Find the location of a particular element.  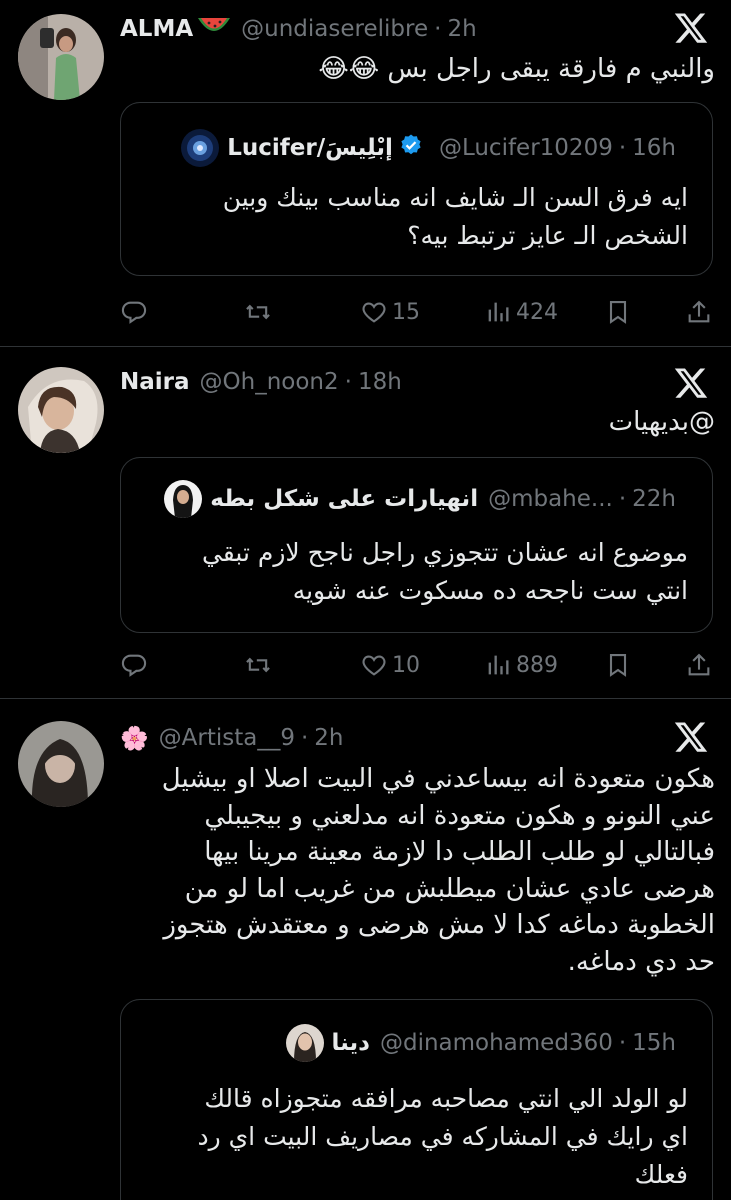

like-button: 10 is located at coordinates (390, 665).